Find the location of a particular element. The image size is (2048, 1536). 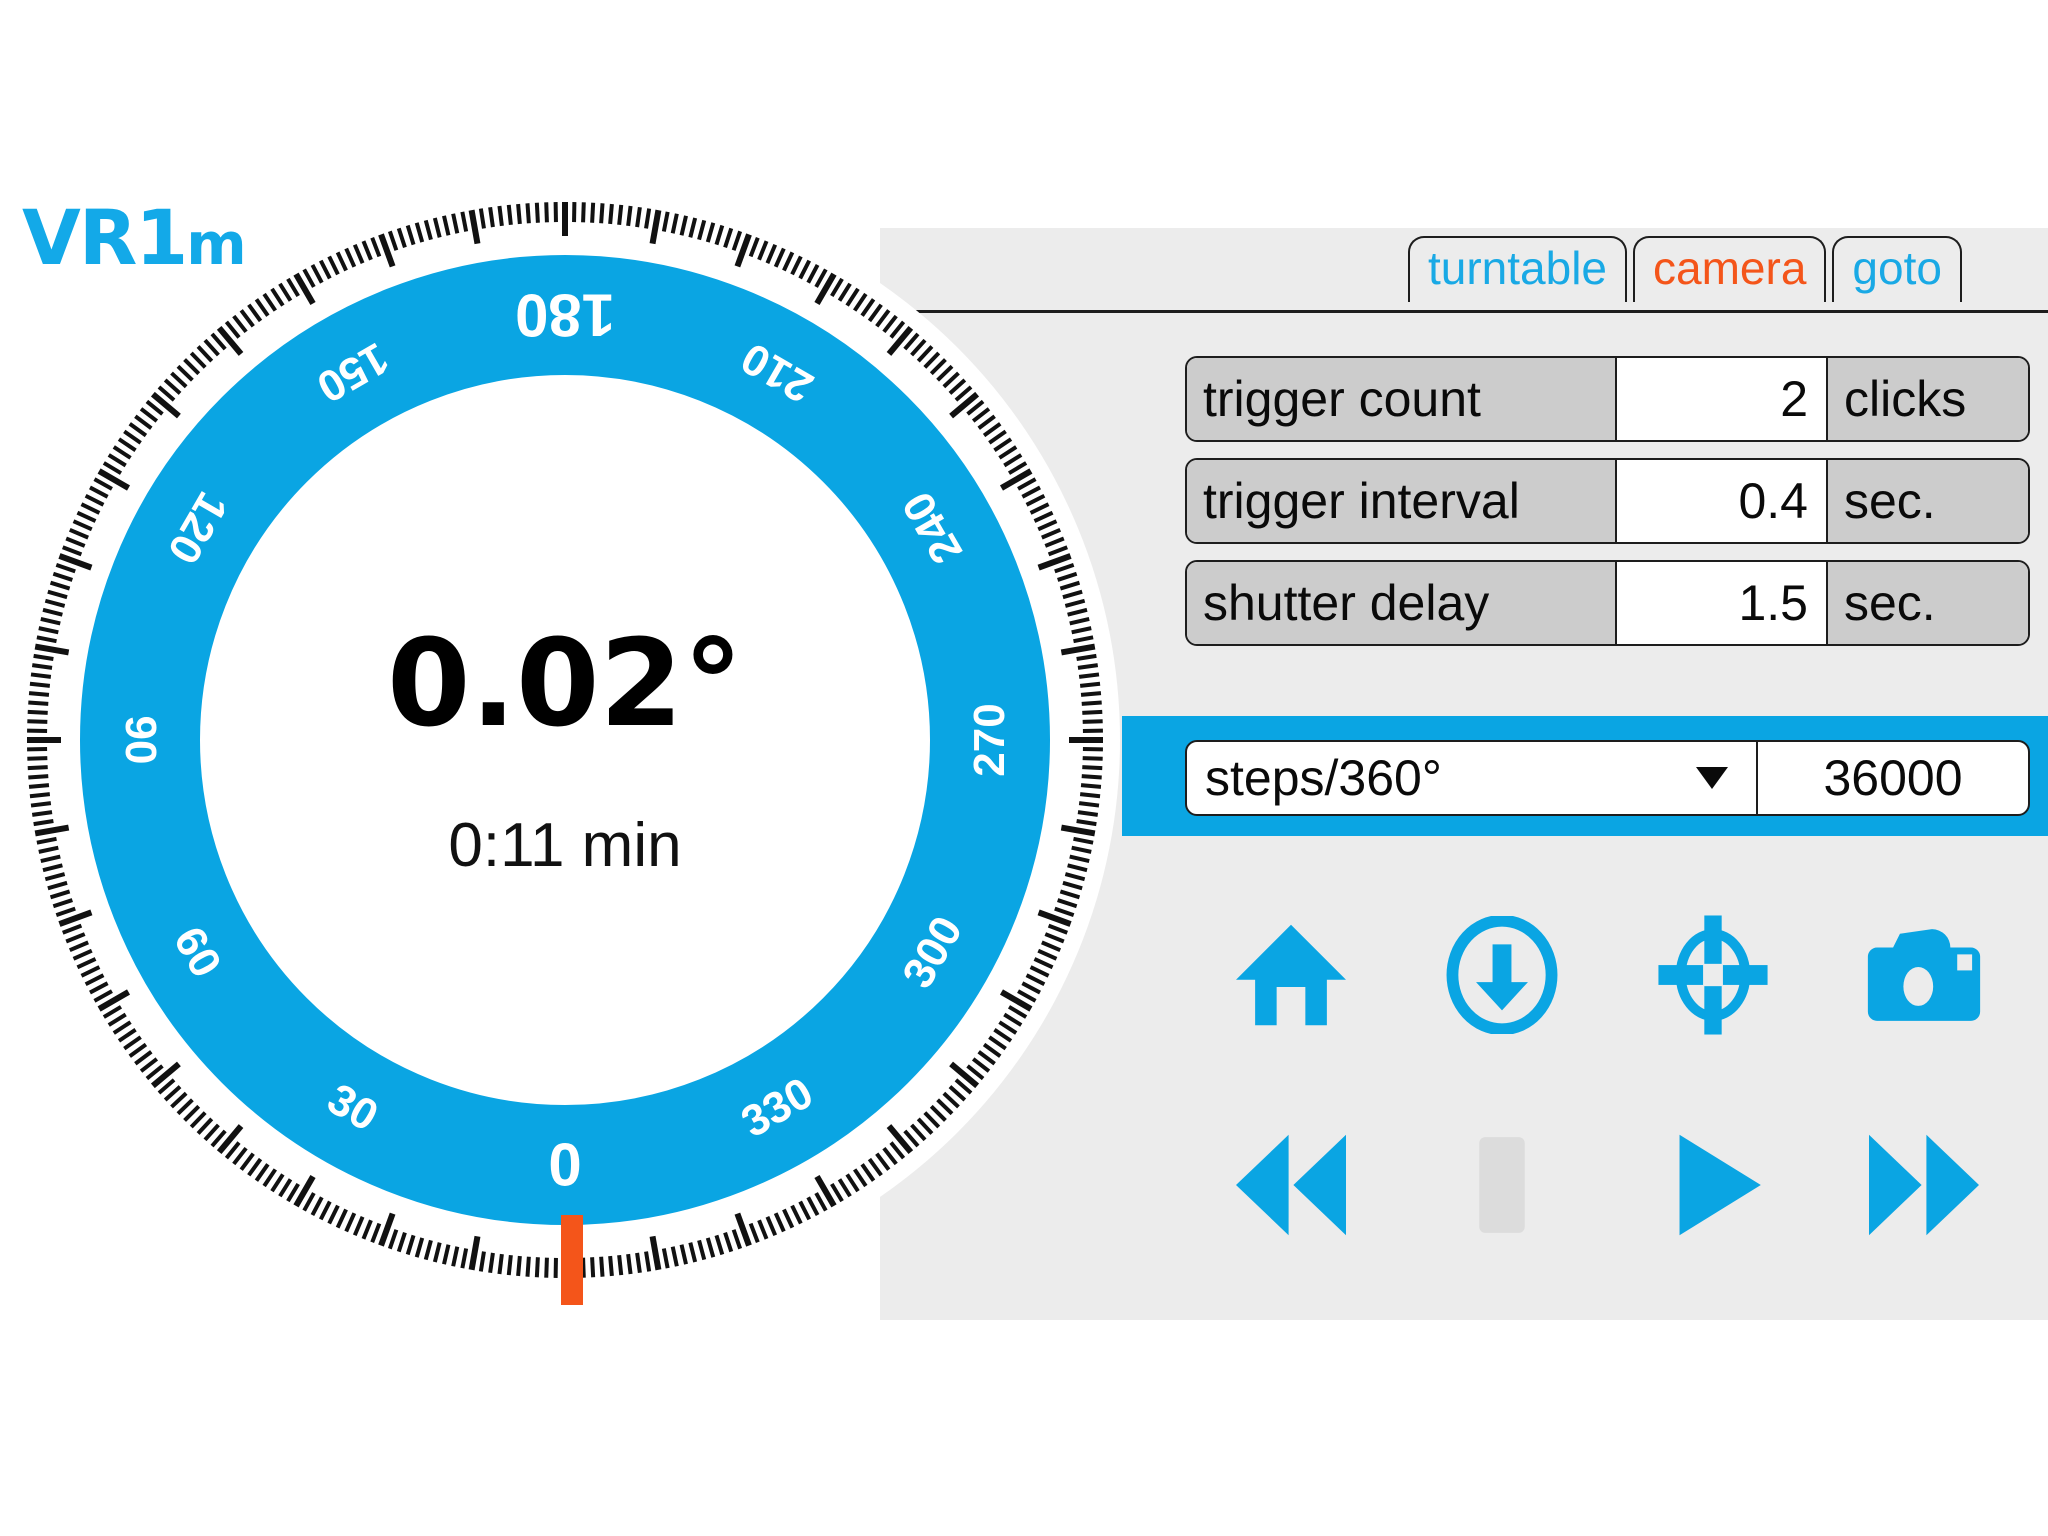

tab-turntable-label: turntable is located at coordinates (1518, 268).